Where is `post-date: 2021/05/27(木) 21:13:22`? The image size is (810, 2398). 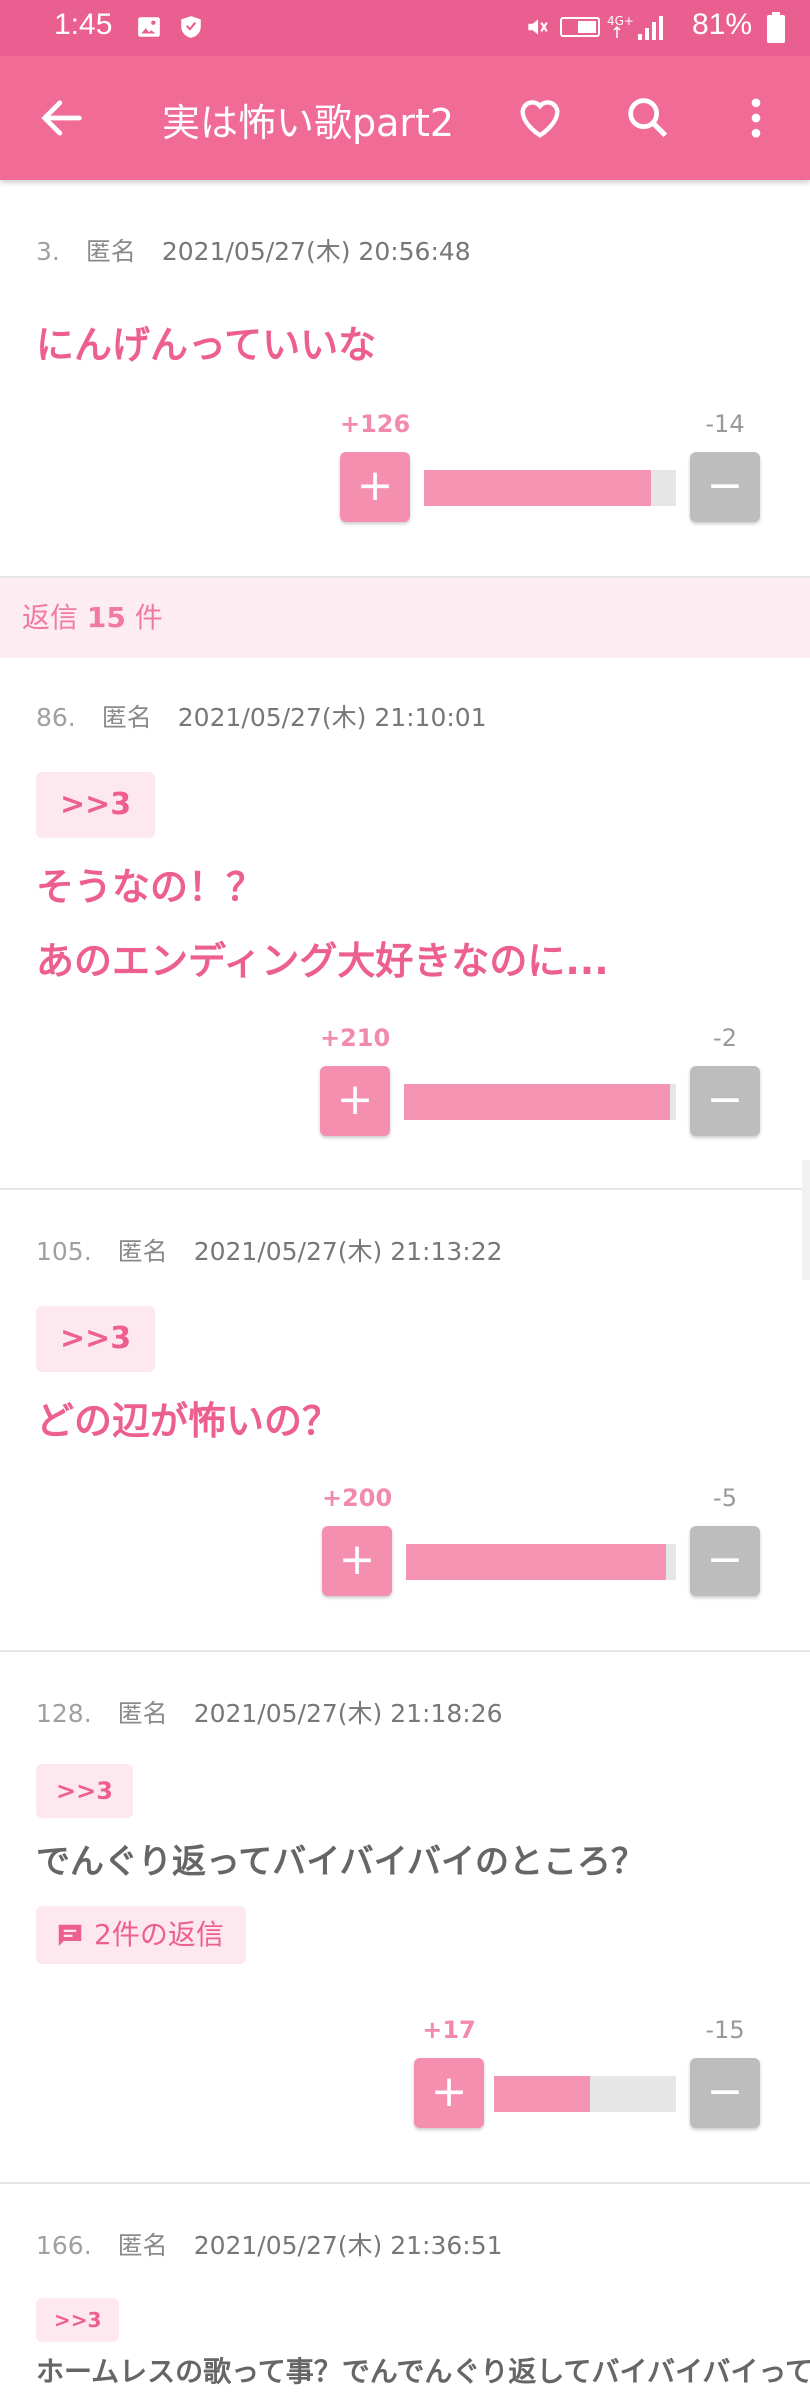 post-date: 2021/05/27(木) 21:13:22 is located at coordinates (348, 1251).